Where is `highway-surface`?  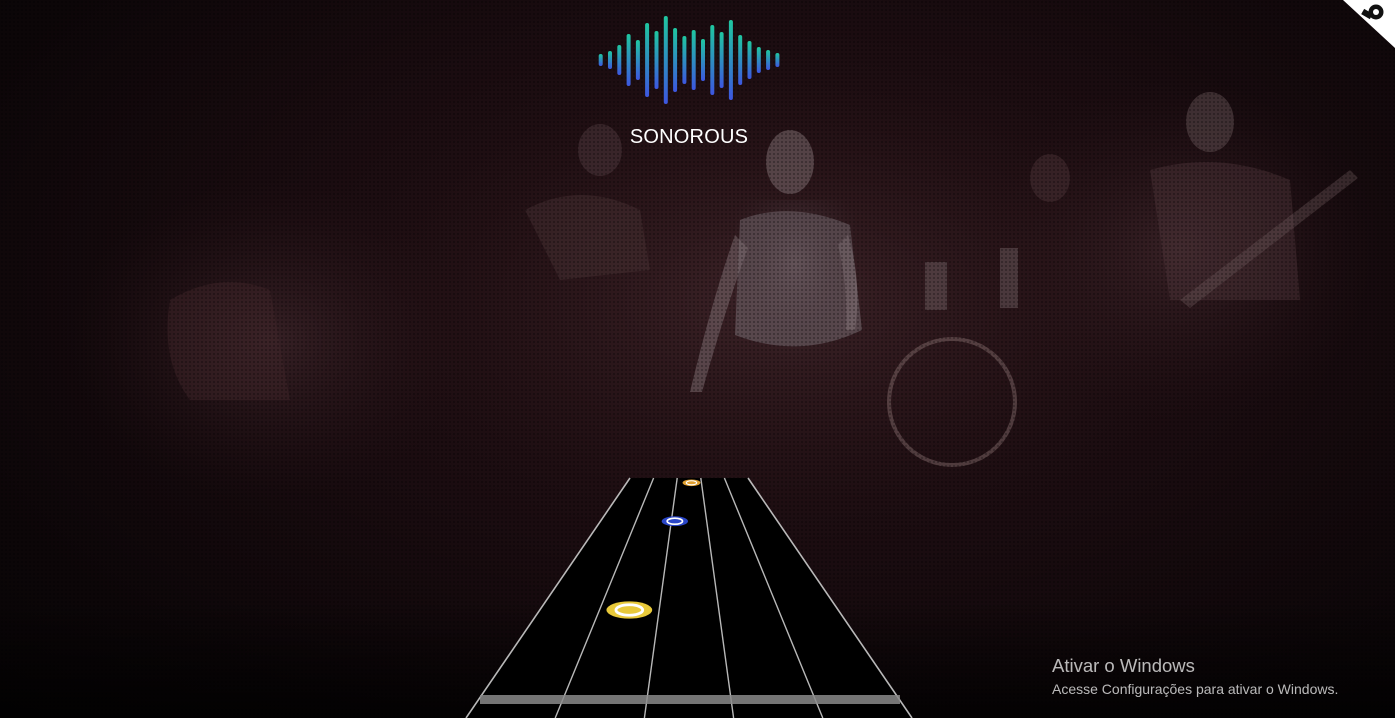 highway-surface is located at coordinates (689, 598).